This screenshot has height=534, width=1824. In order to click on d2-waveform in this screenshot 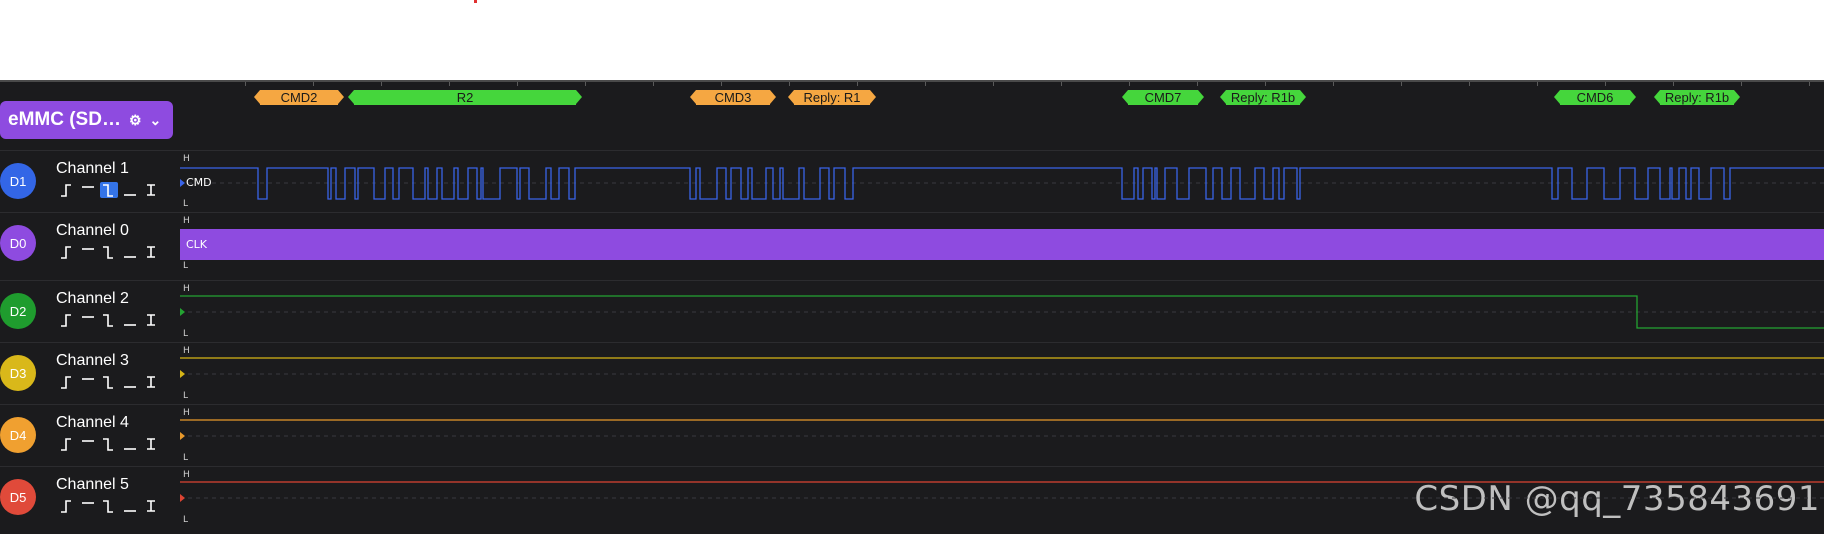, I will do `click(1002, 312)`.